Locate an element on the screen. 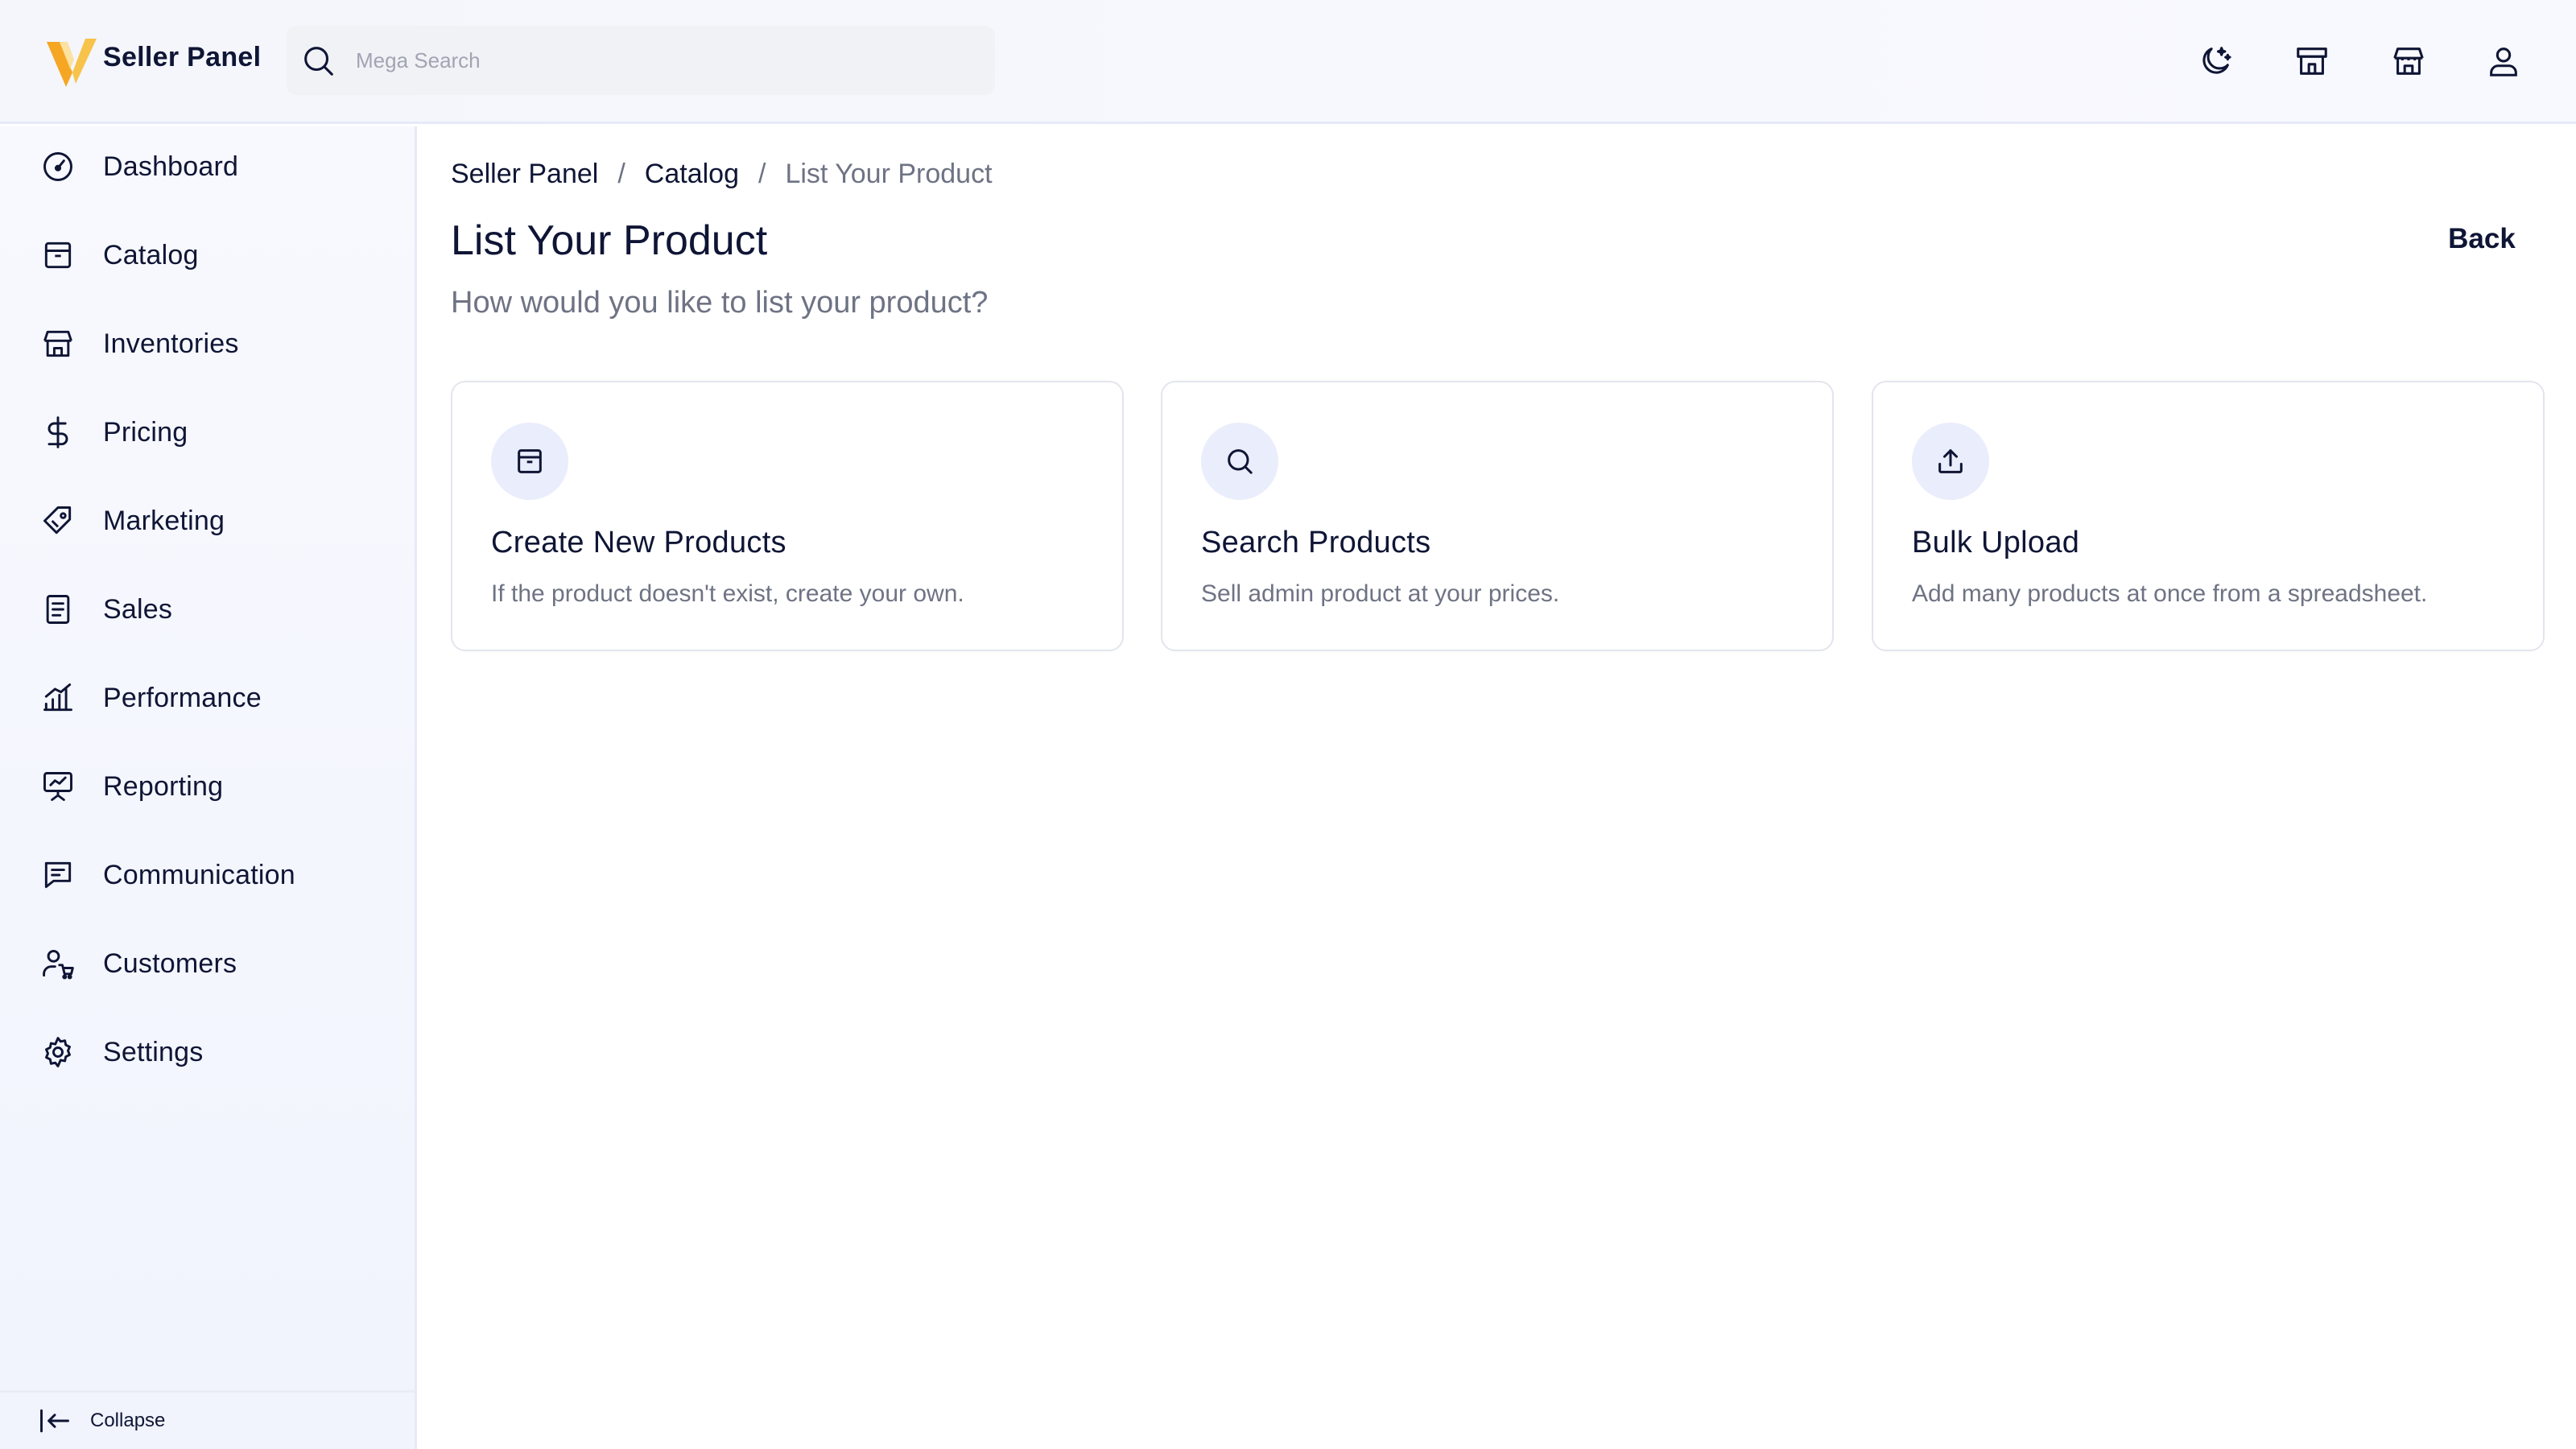 This screenshot has width=2576, height=1449. sidebar-item-performance: Performance is located at coordinates (207, 698).